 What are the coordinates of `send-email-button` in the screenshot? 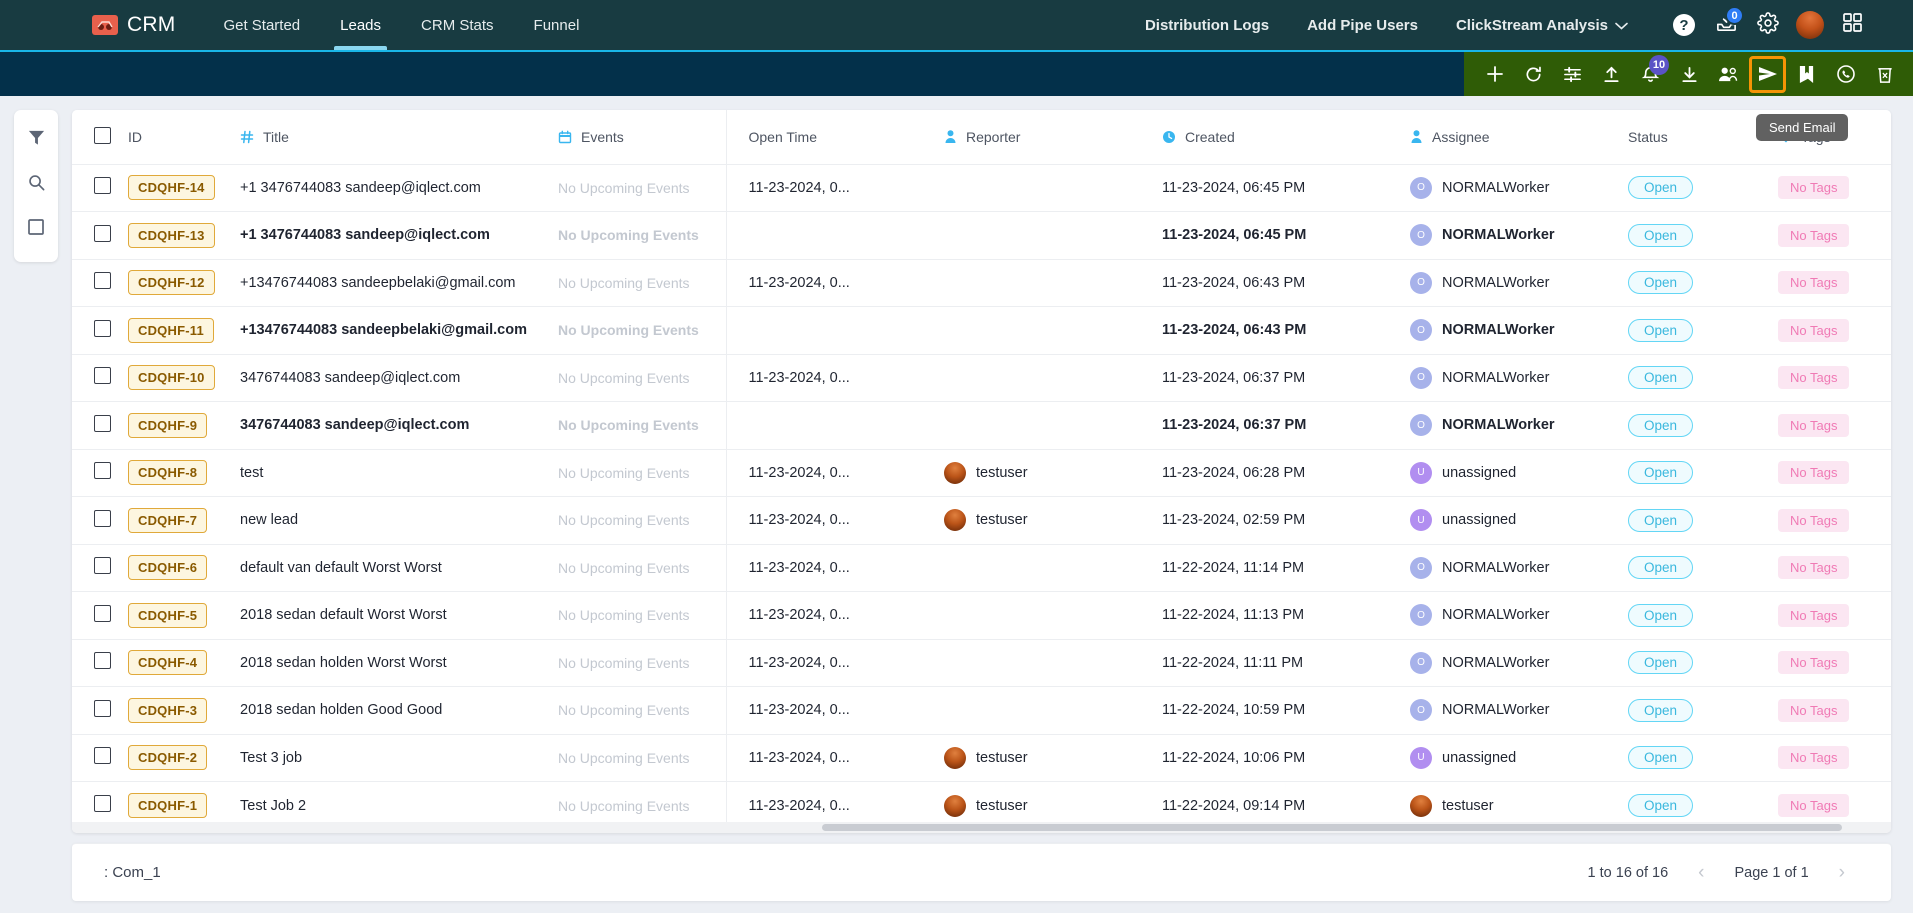 It's located at (1767, 74).